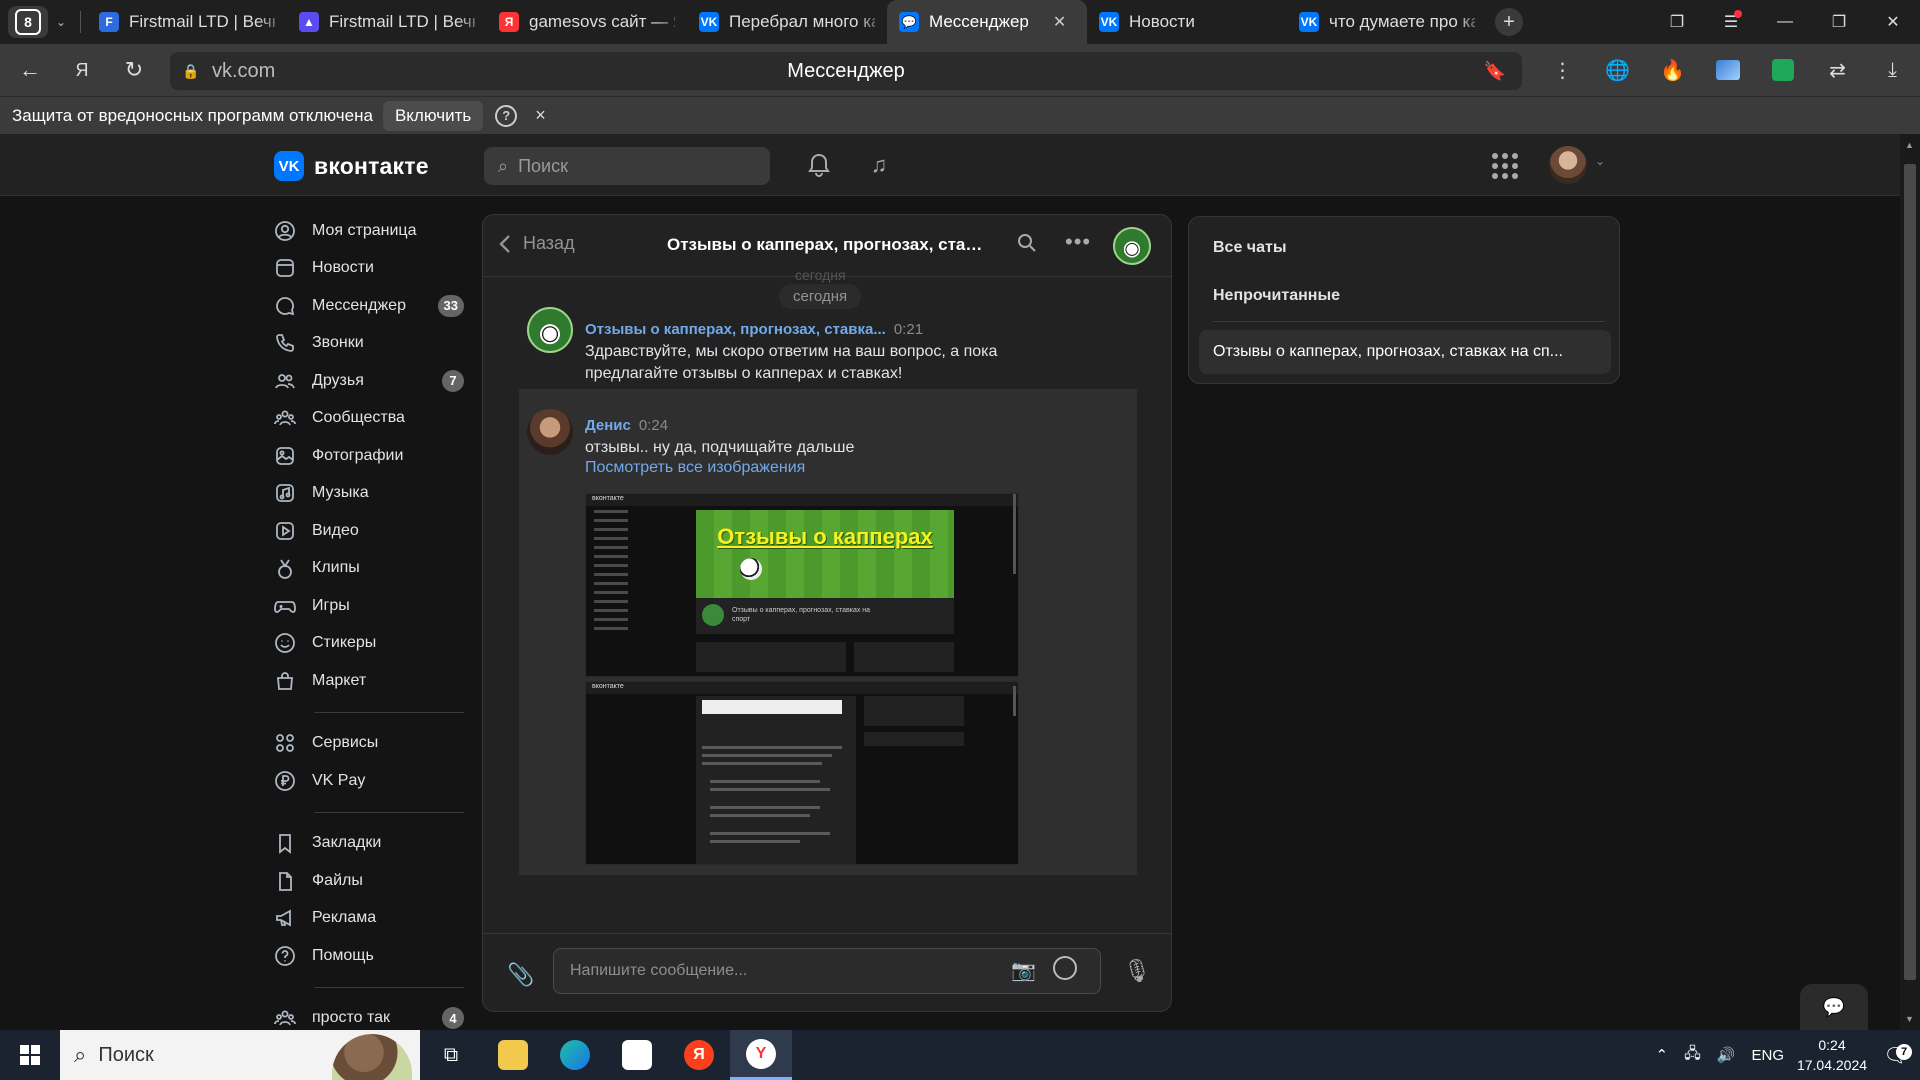 This screenshot has height=1080, width=1920. What do you see at coordinates (1505, 166) in the screenshot?
I see `apps-grid-icon` at bounding box center [1505, 166].